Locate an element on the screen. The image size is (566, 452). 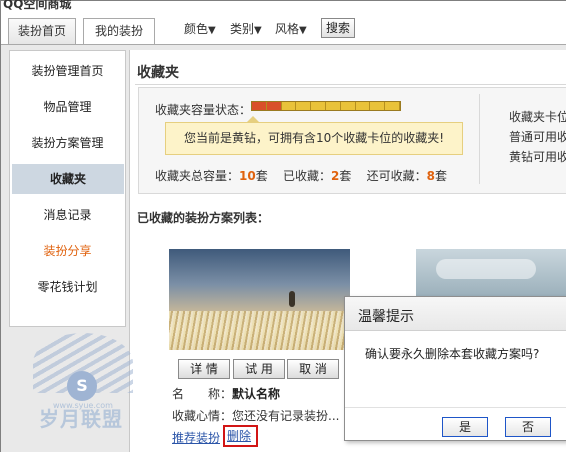
sidebar-item-share: 装扮分享 is located at coordinates (67, 251).